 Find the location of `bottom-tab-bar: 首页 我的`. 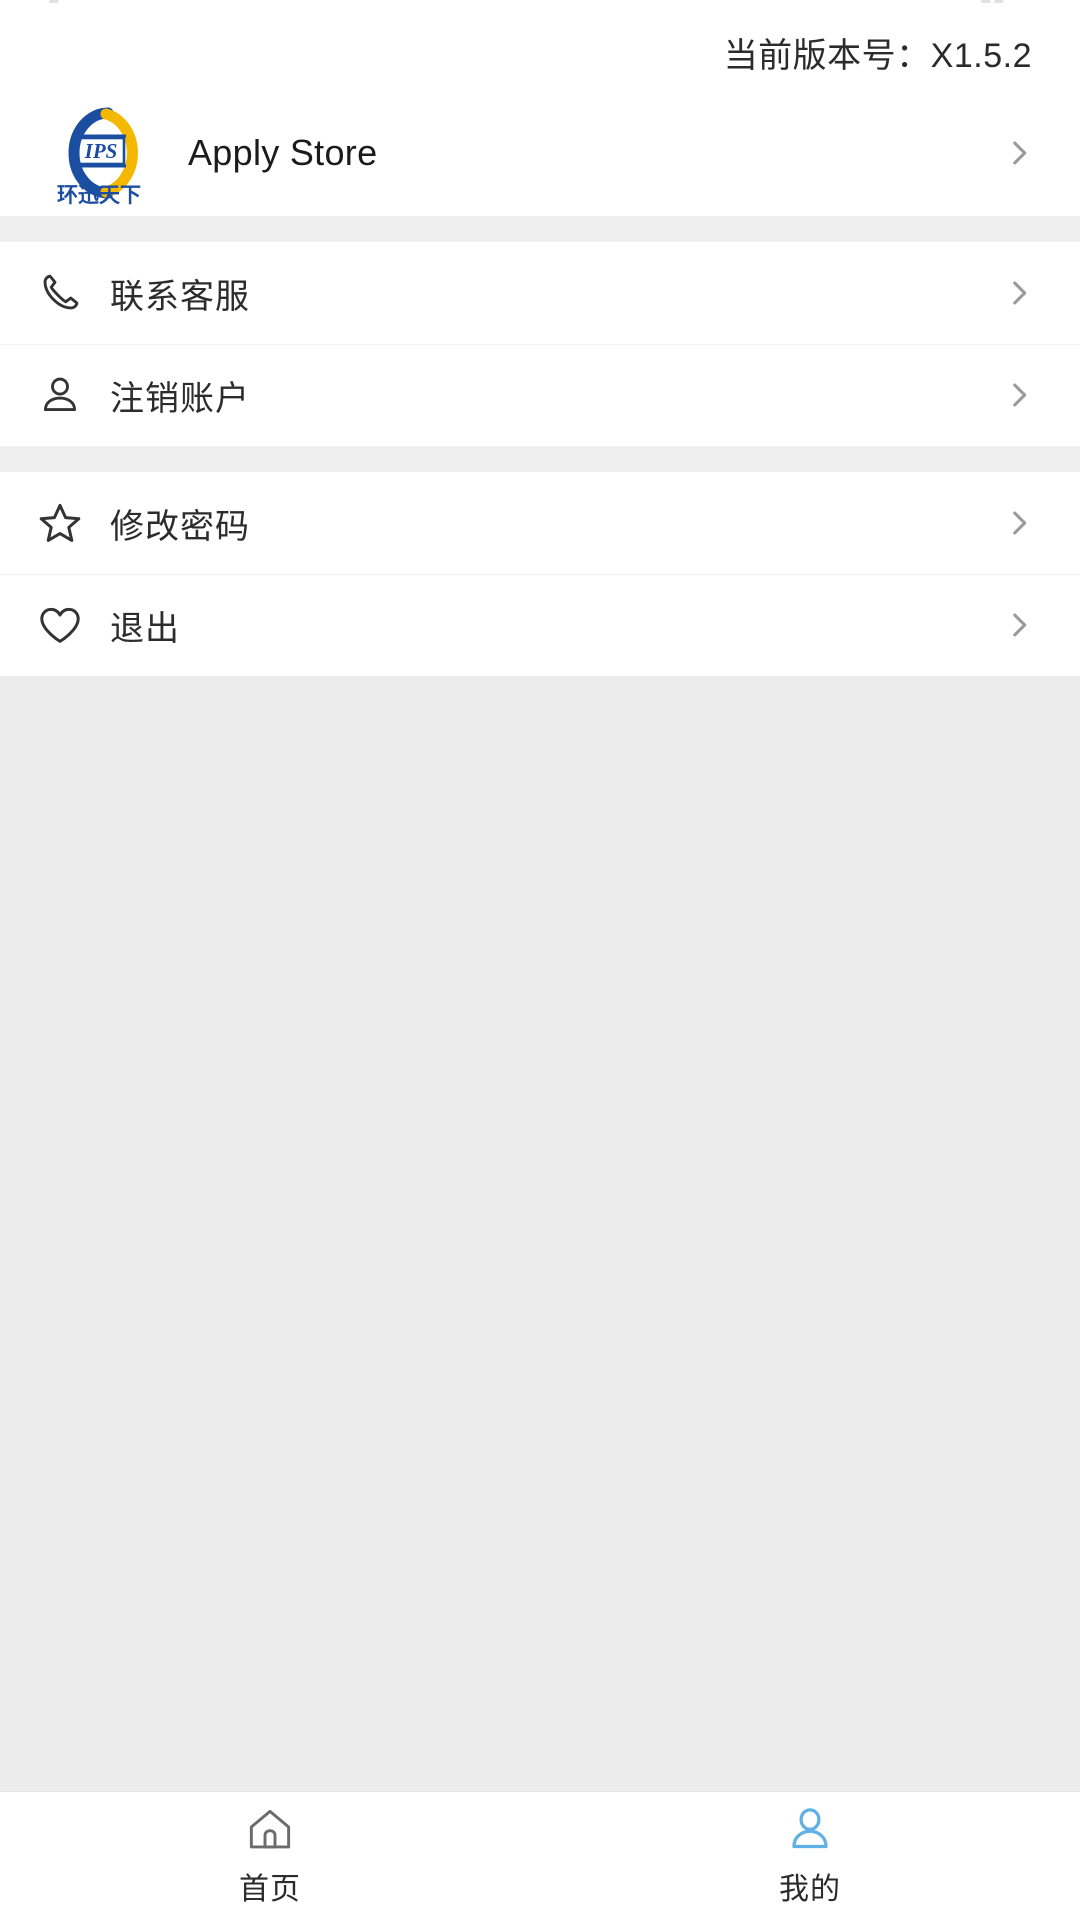

bottom-tab-bar: 首页 我的 is located at coordinates (540, 1855).